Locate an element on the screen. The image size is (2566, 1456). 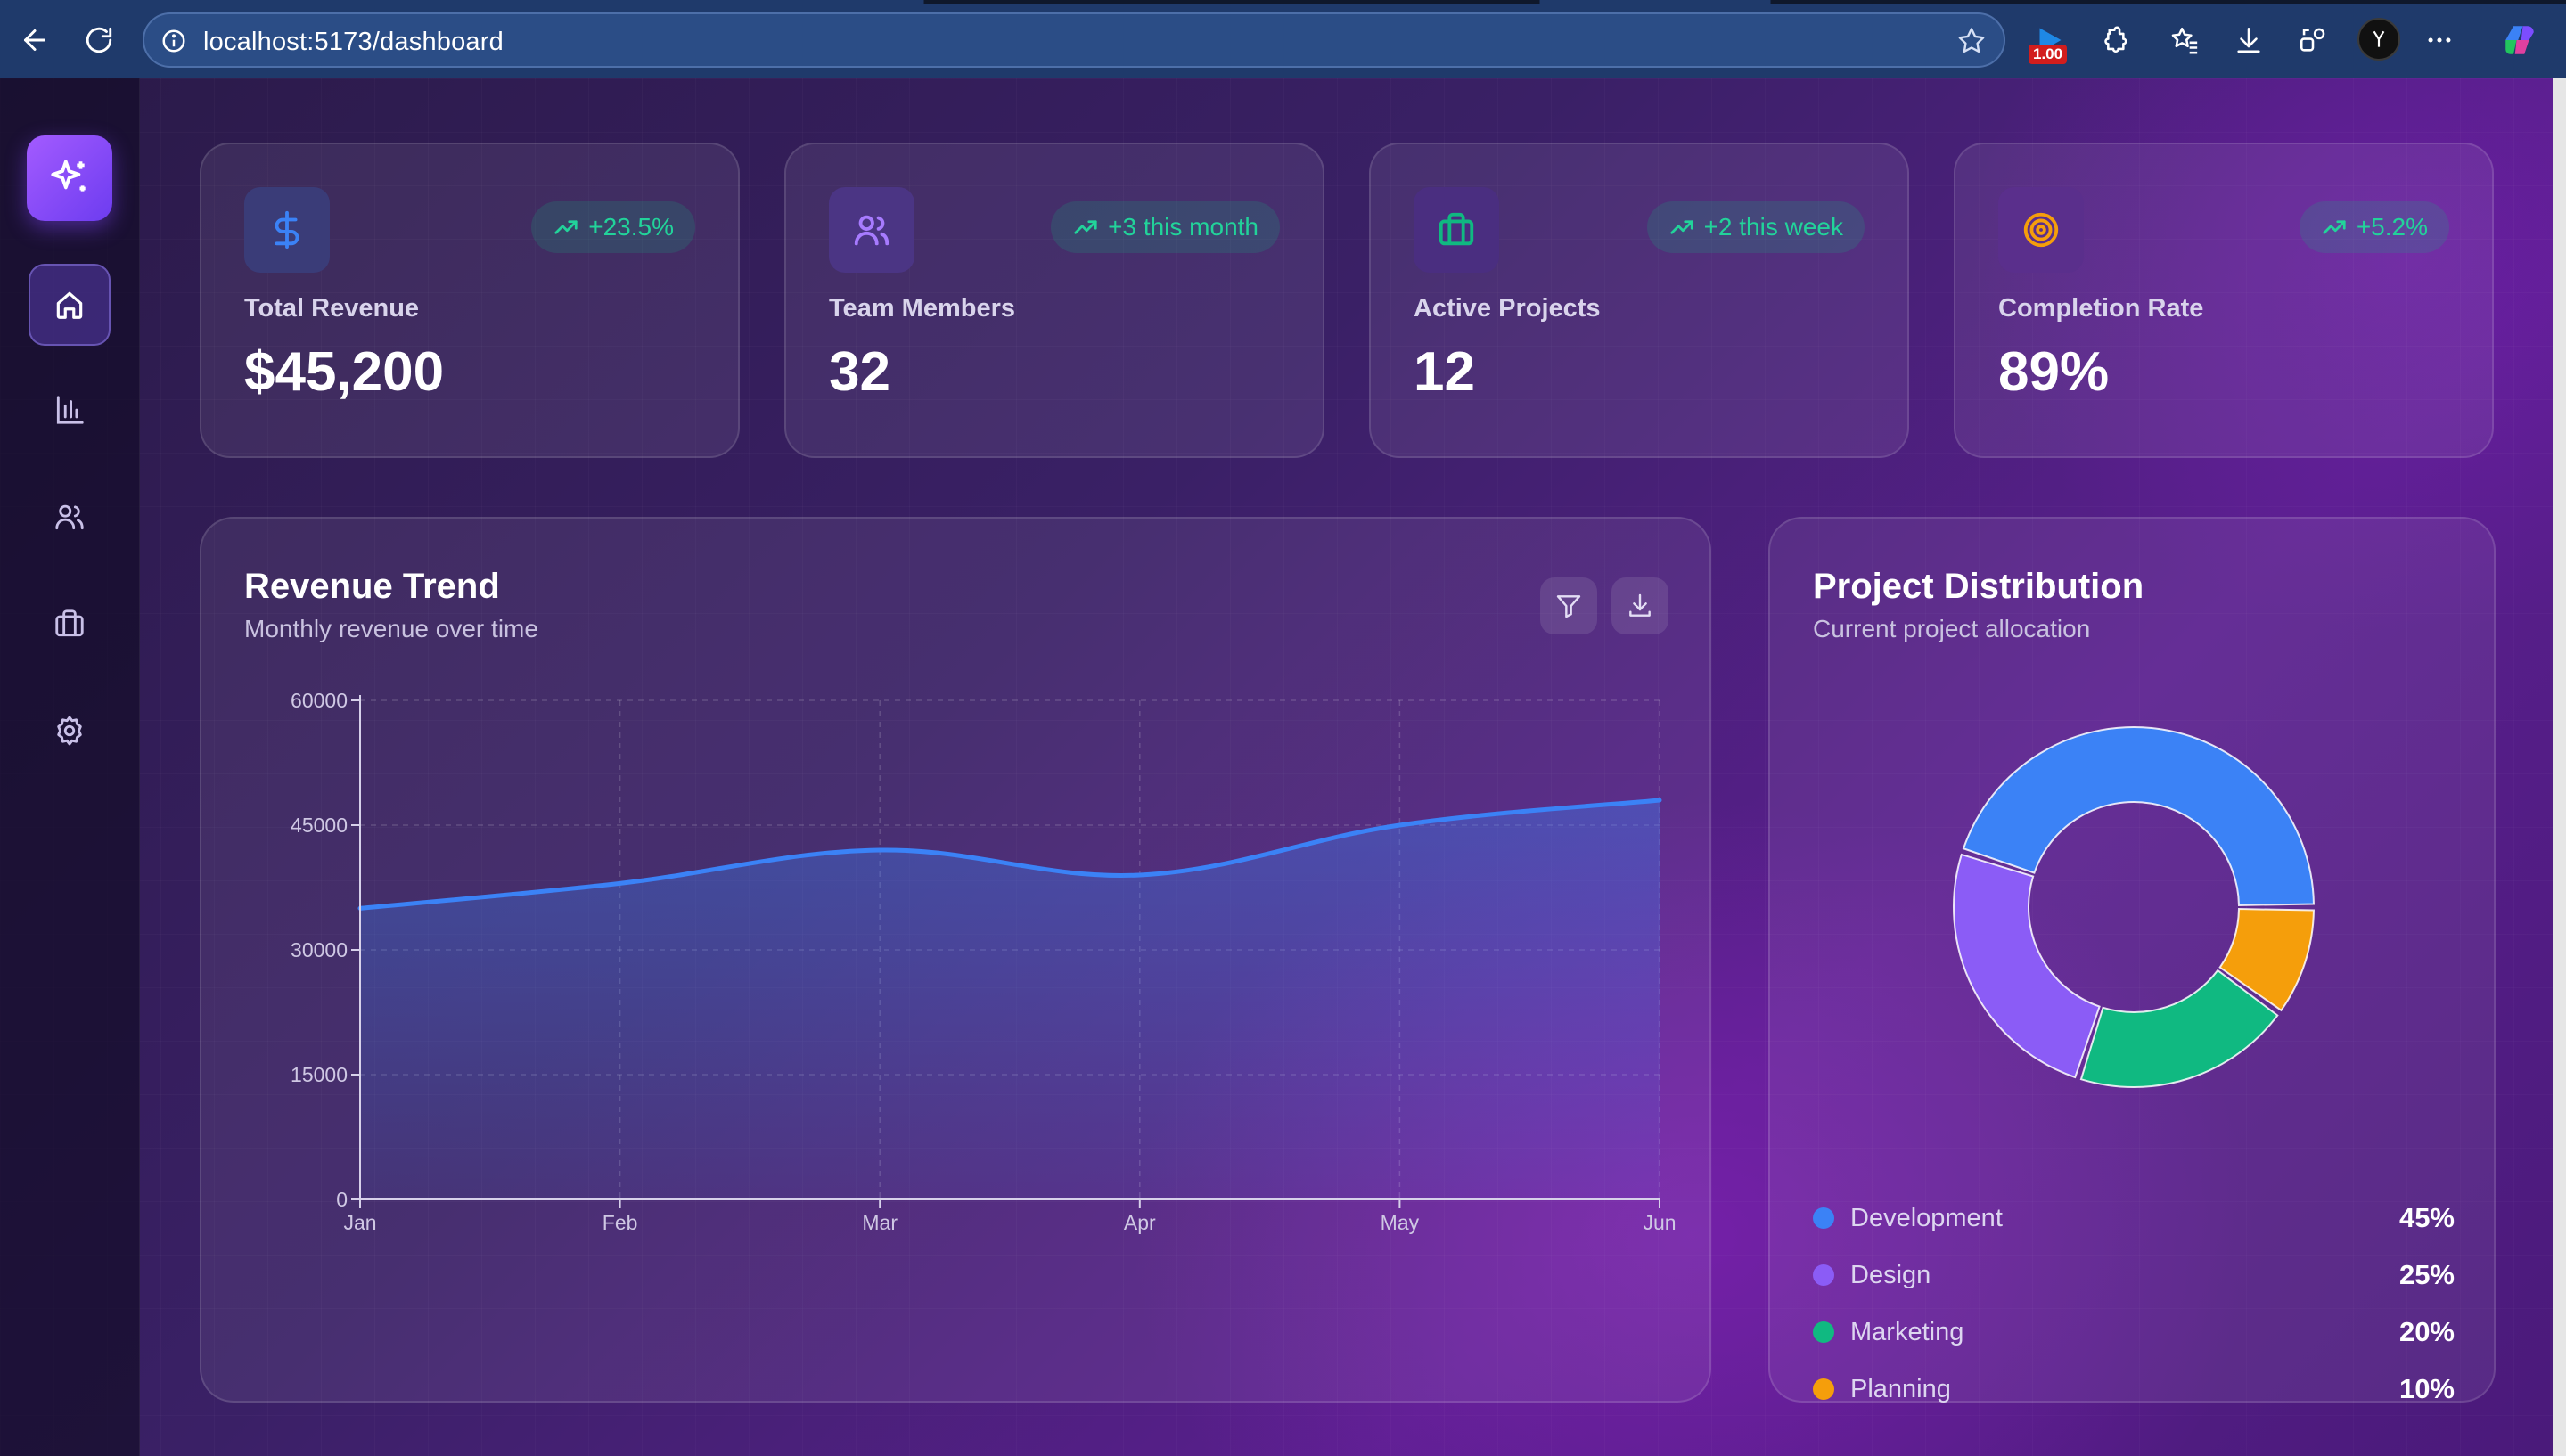
x-tick-label: Mar is located at coordinates (880, 1222).